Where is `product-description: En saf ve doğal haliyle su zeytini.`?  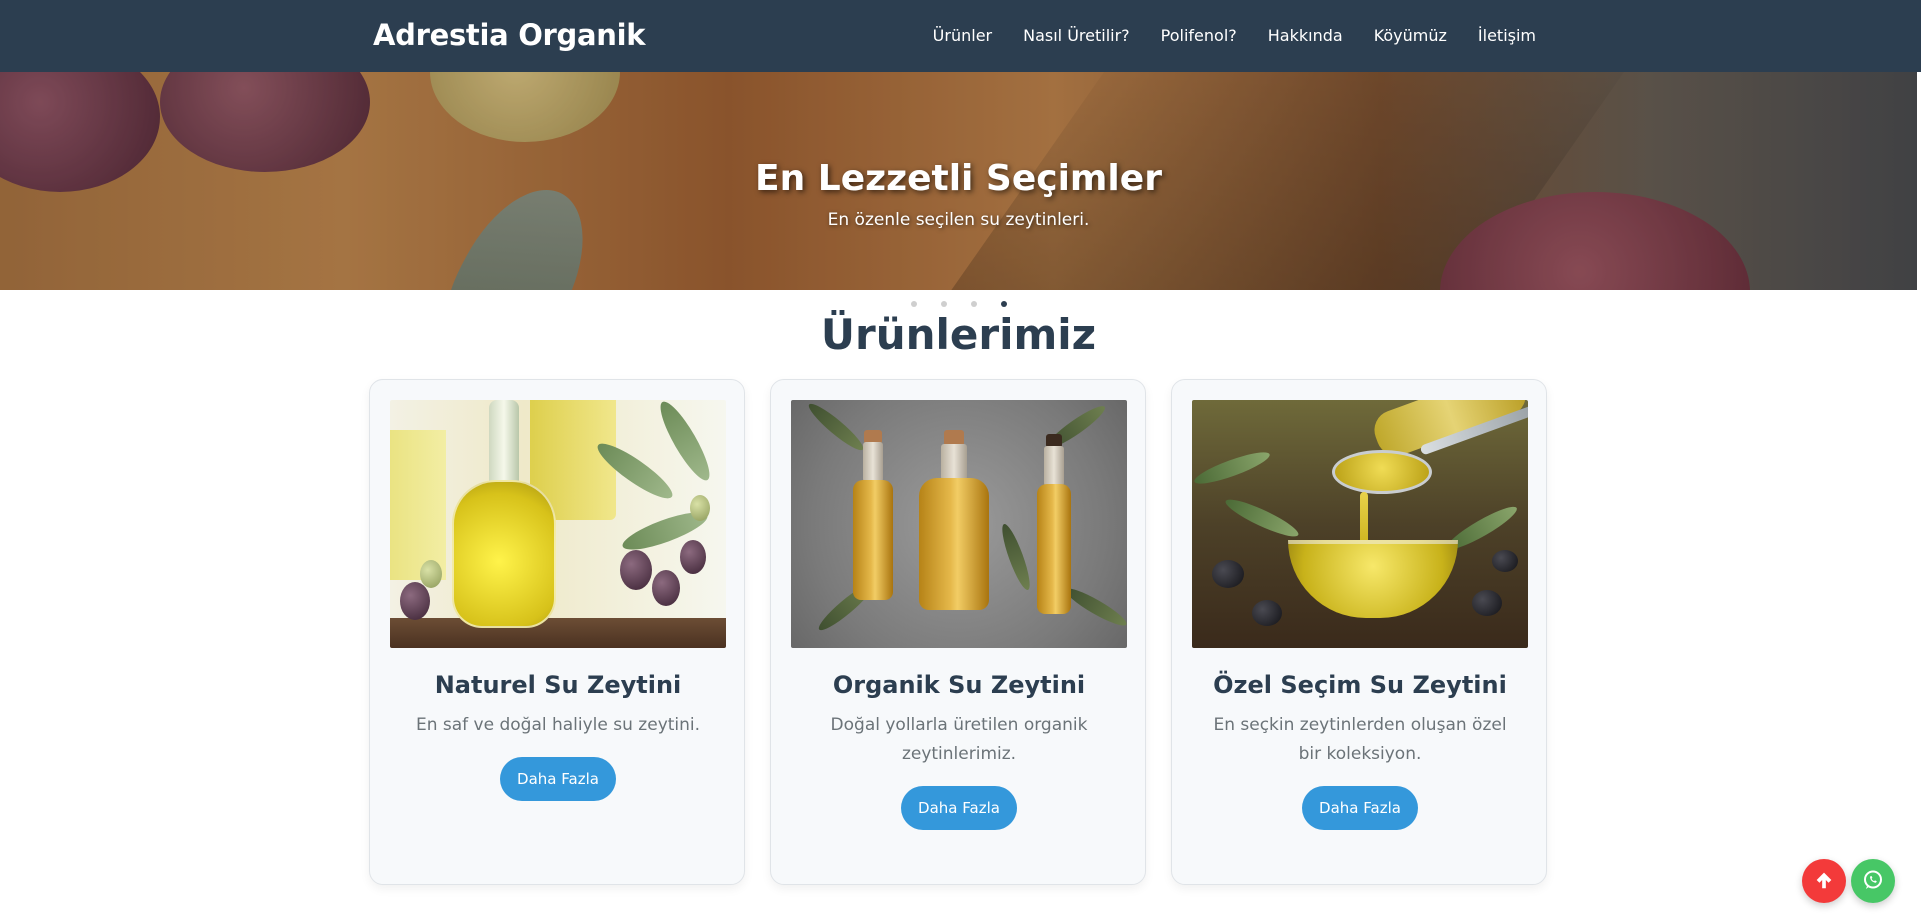
product-description: En saf ve doğal haliyle su zeytini. is located at coordinates (558, 725).